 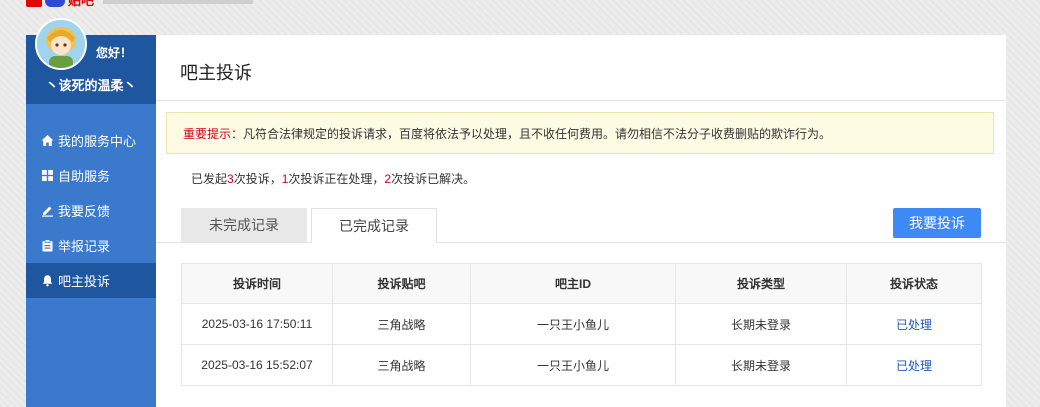 I want to click on table-header-row: 投诉时间 投诉贴吧 吧主ID 投诉类型 投诉状态, so click(x=581, y=283).